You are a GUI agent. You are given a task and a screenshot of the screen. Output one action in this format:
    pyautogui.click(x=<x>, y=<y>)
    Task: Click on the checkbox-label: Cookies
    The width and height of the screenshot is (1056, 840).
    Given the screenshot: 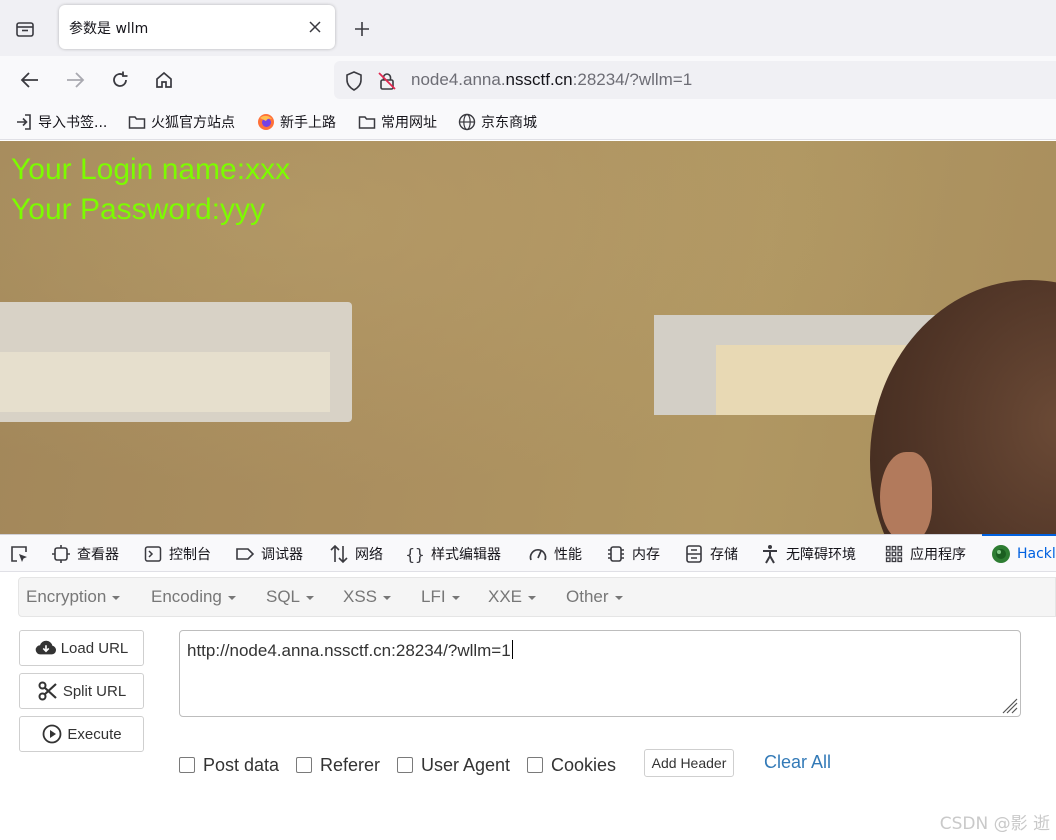 What is the action you would take?
    pyautogui.click(x=584, y=764)
    